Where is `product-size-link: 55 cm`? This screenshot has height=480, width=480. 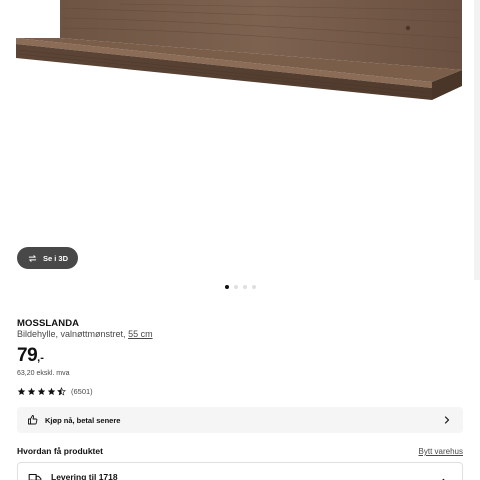 product-size-link: 55 cm is located at coordinates (140, 334).